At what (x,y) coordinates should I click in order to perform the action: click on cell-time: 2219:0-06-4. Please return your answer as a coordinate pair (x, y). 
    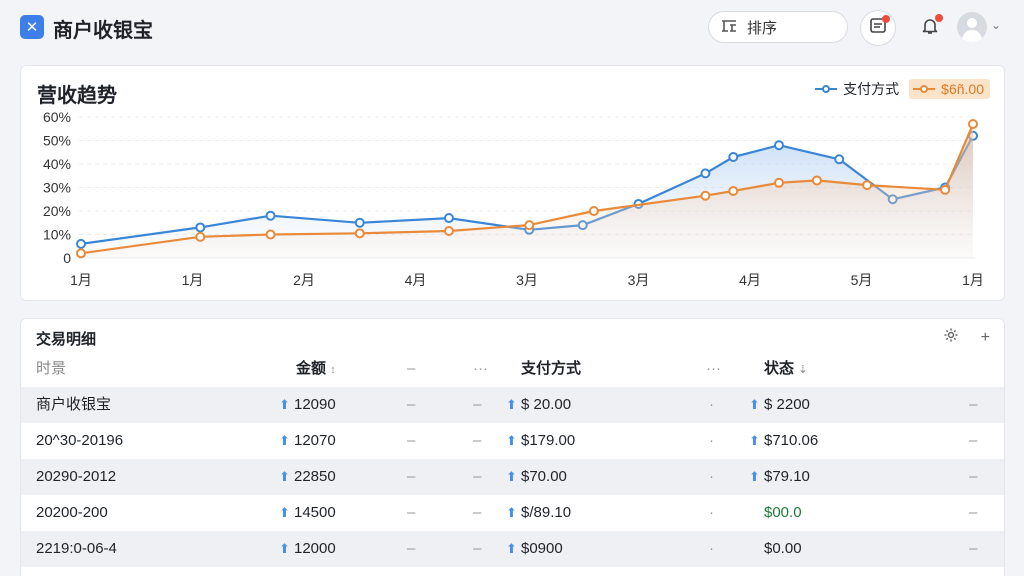
    Looking at the image, I should click on (76, 548).